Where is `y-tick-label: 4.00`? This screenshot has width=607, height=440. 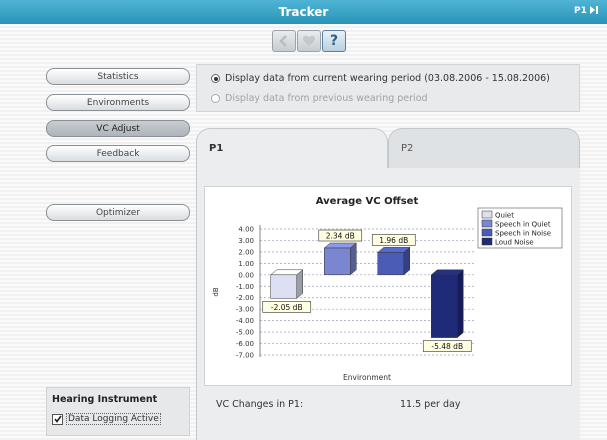 y-tick-label: 4.00 is located at coordinates (246, 230).